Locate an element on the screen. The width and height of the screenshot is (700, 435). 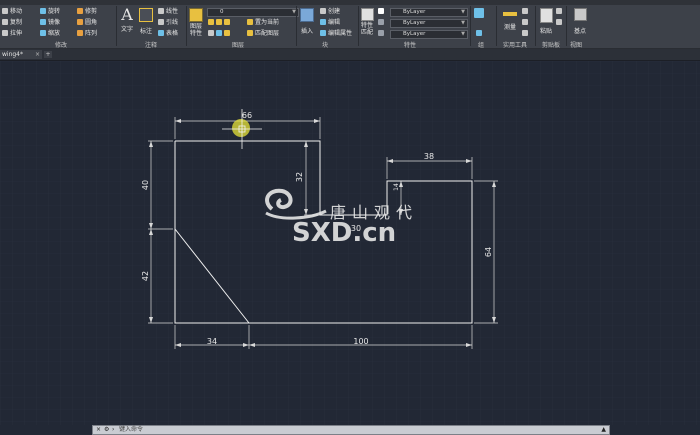
match-properties-button: 特性匹配 is located at coordinates (367, 21).